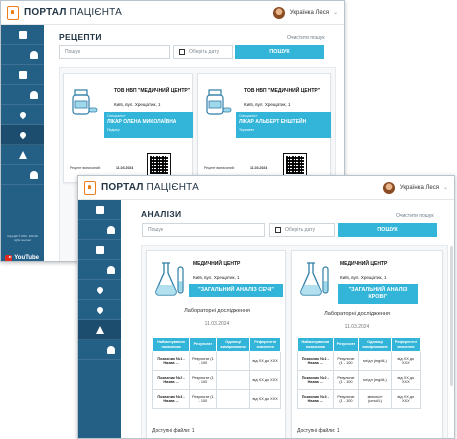 The width and height of the screenshot is (457, 439). Describe the element at coordinates (113, 130) in the screenshot. I see `doctor-speciality: Педіатр` at that location.